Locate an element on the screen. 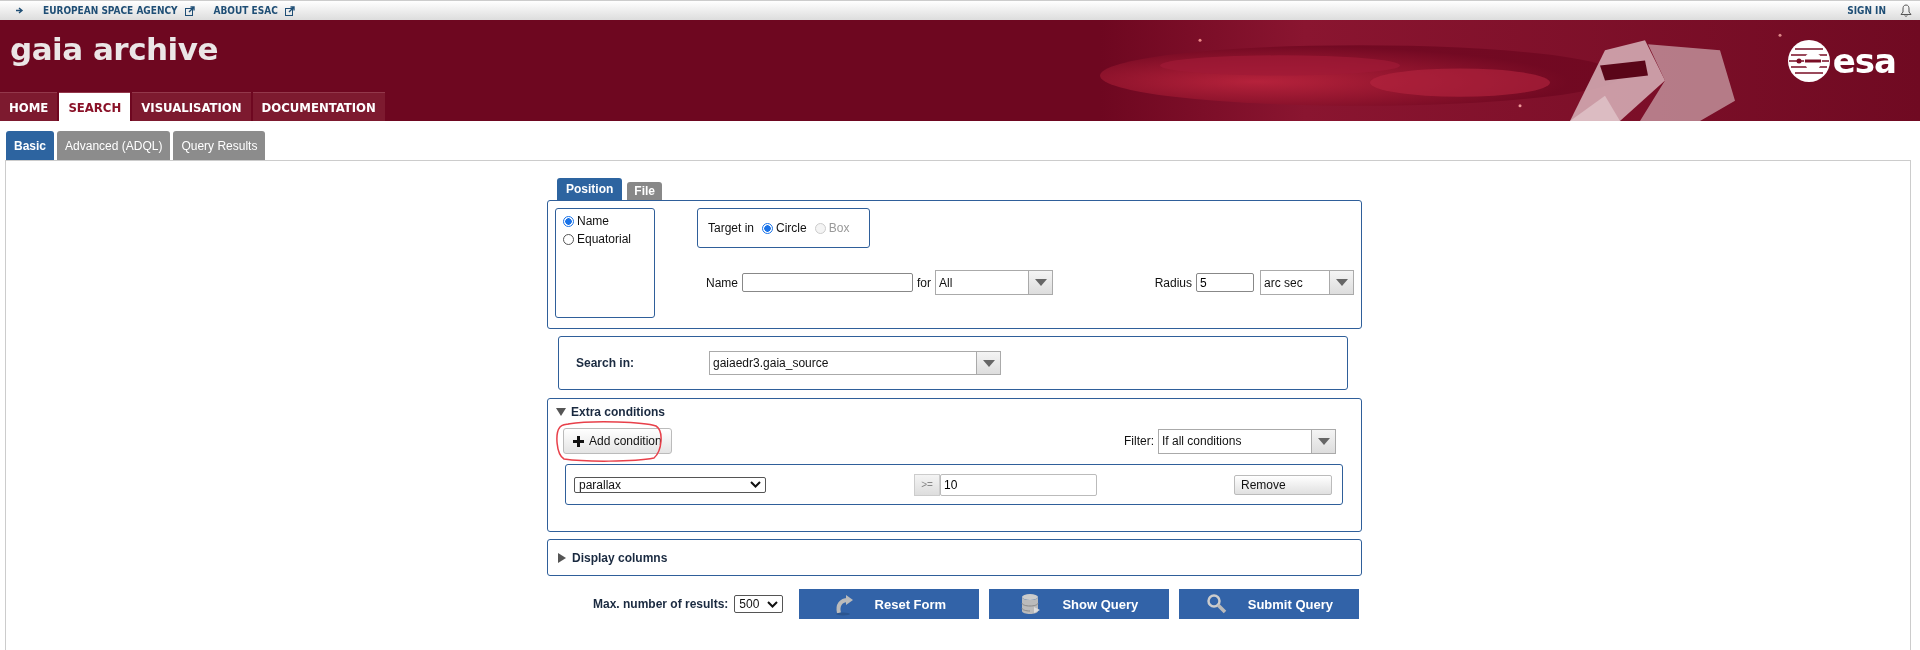 Image resolution: width=1920 pixels, height=650 pixels. operator-label: >= is located at coordinates (927, 484).